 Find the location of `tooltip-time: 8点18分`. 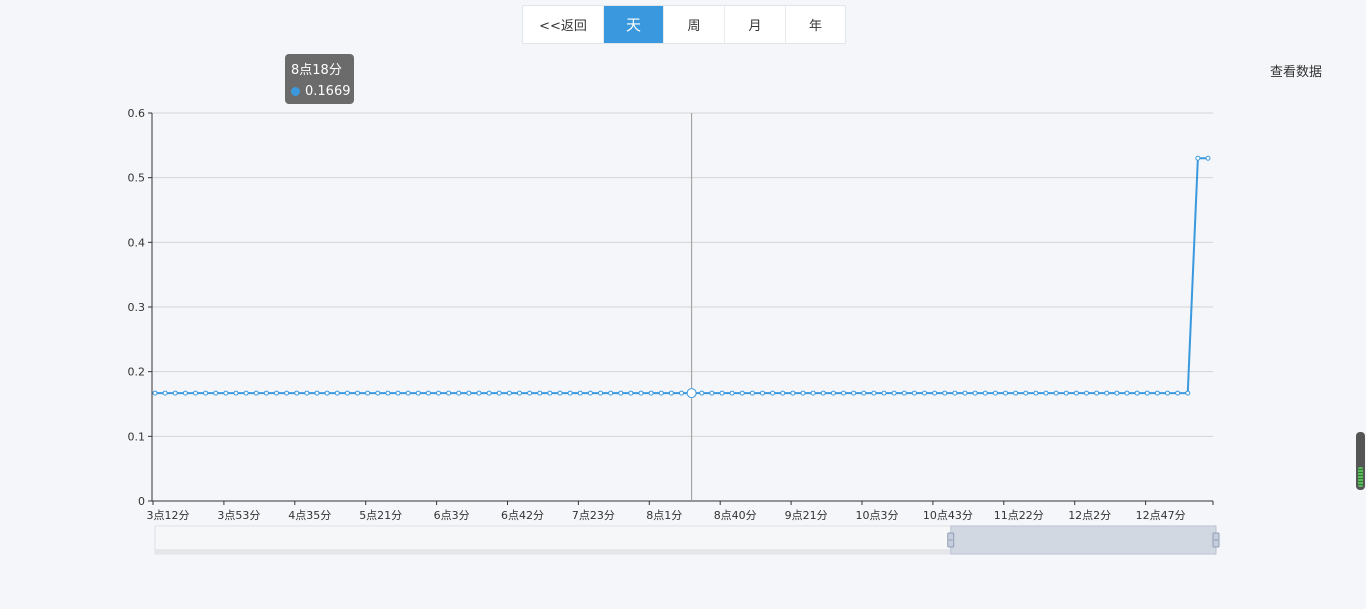

tooltip-time: 8点18分 is located at coordinates (316, 70).